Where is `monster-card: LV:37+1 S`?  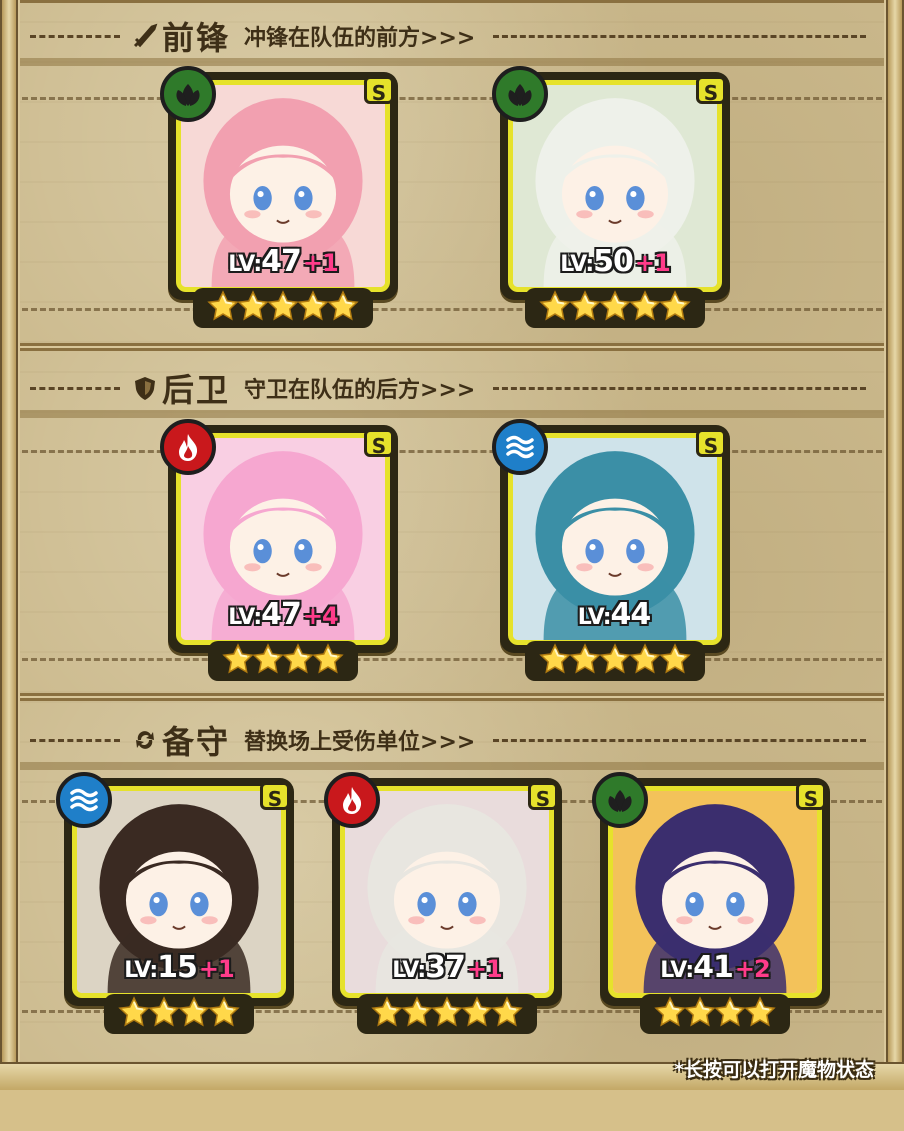
monster-card: LV:37+1 S is located at coordinates (443, 903).